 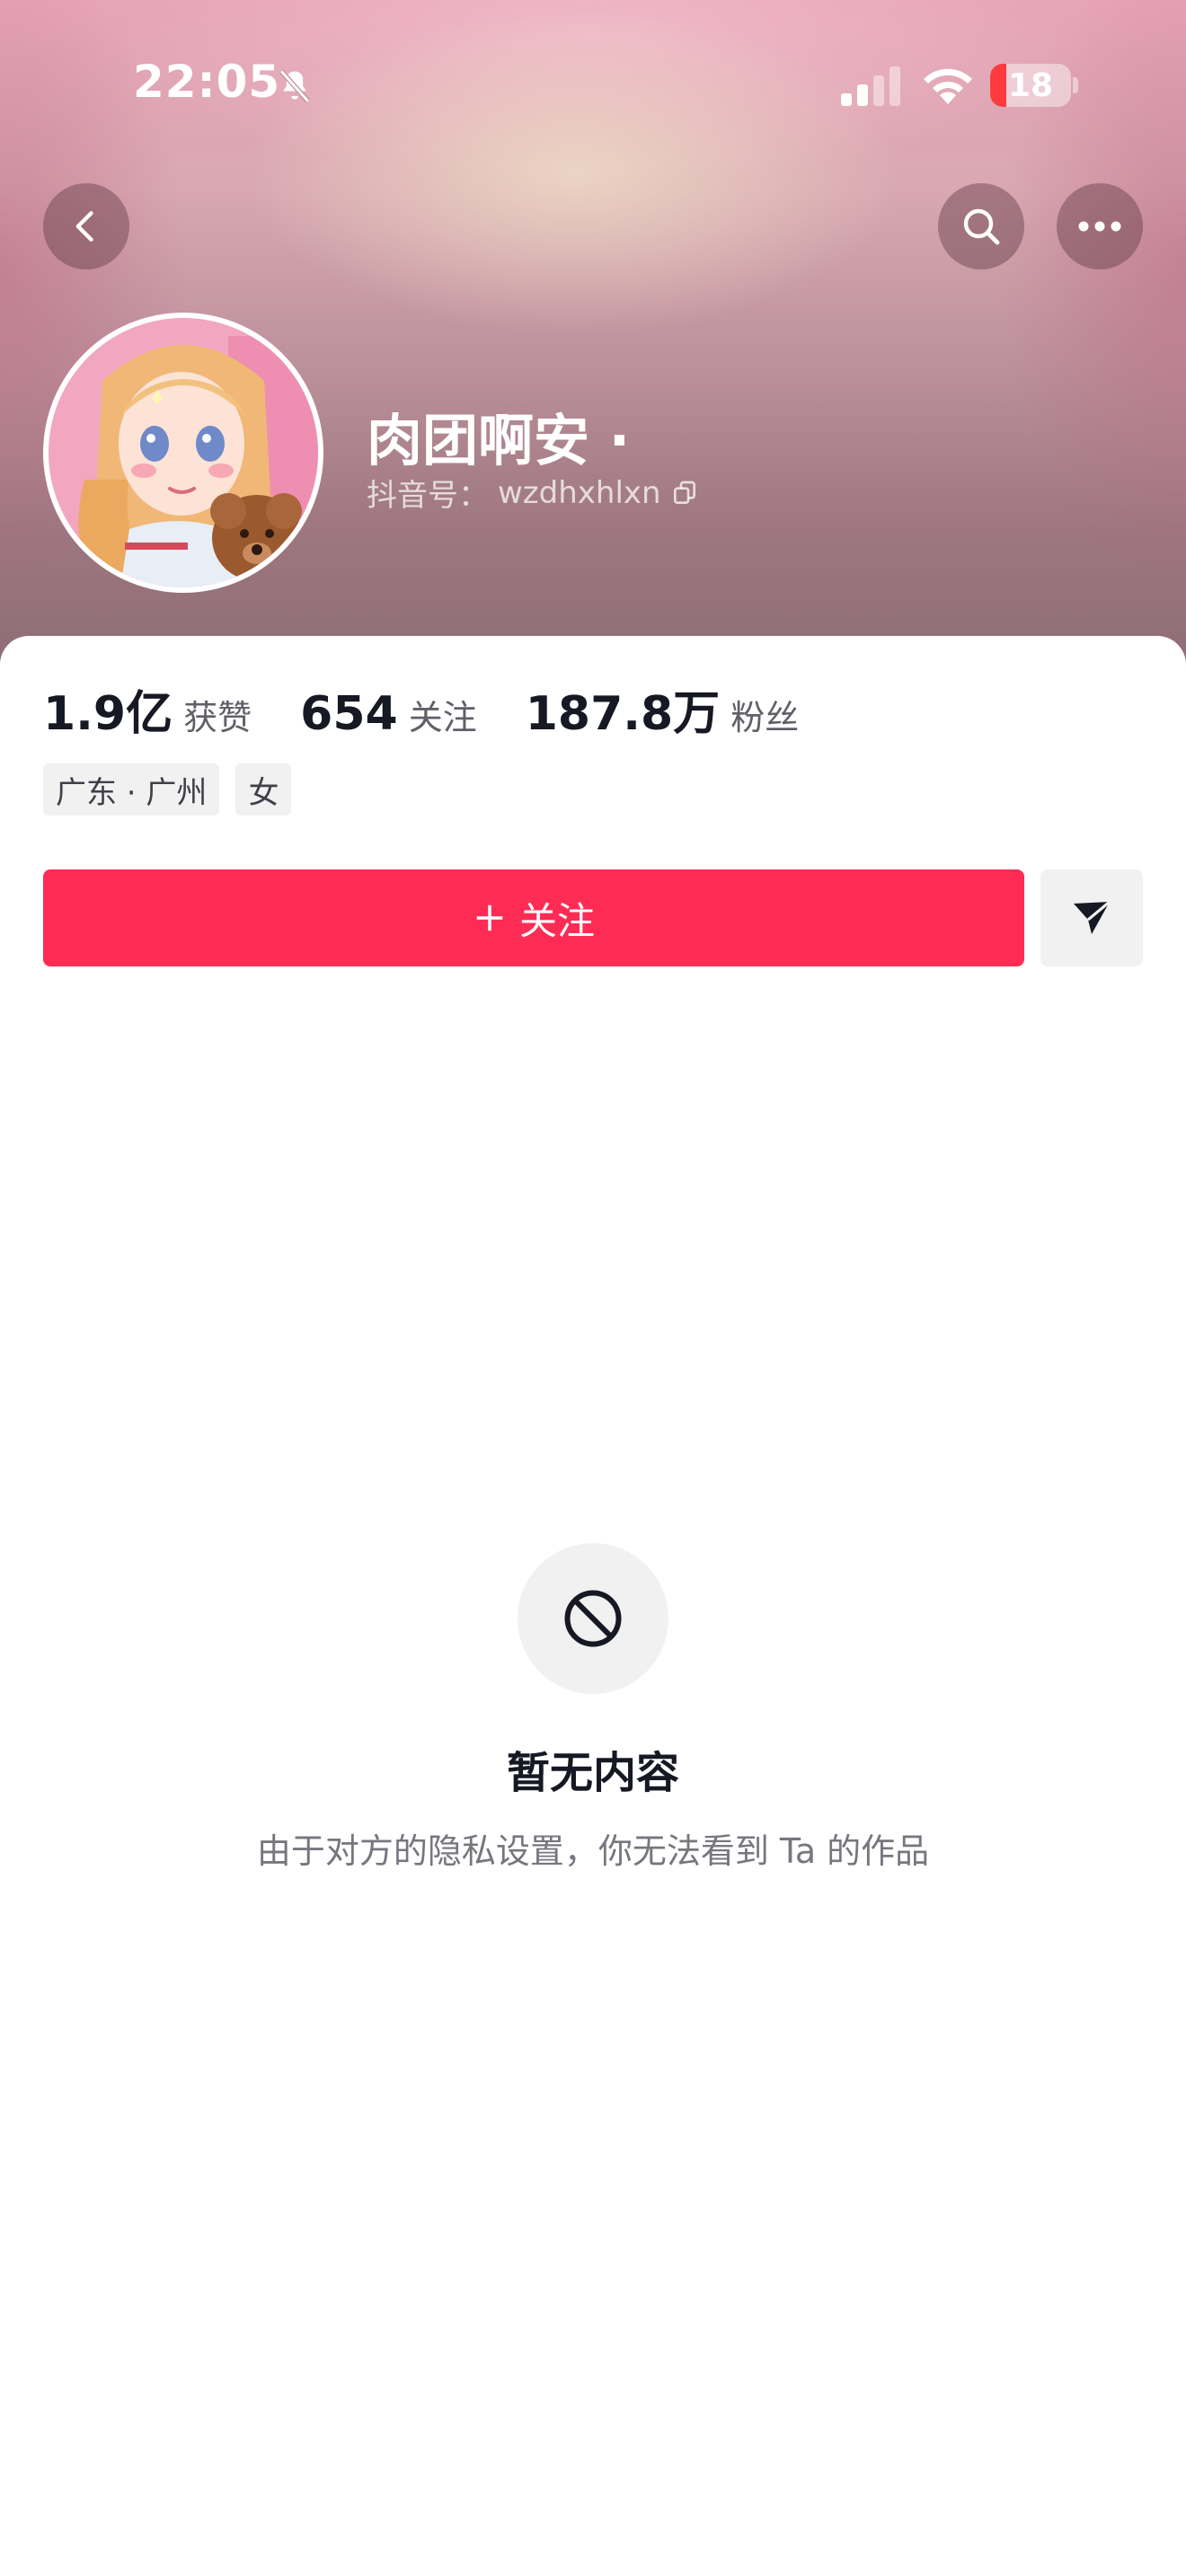 I want to click on profile-tags: 广东 · 广州 女, so click(x=167, y=789).